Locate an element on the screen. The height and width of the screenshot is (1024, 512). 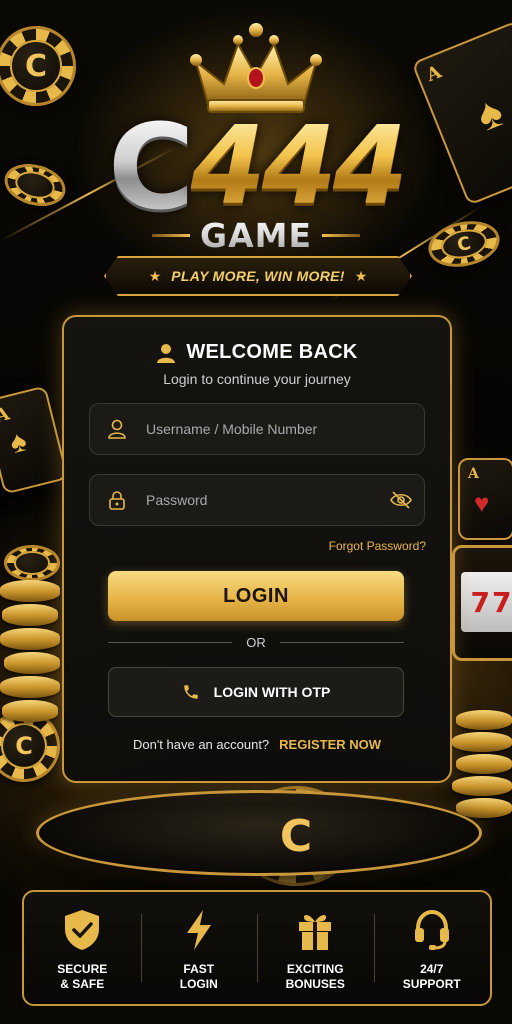
crown-icon is located at coordinates (256, 68).